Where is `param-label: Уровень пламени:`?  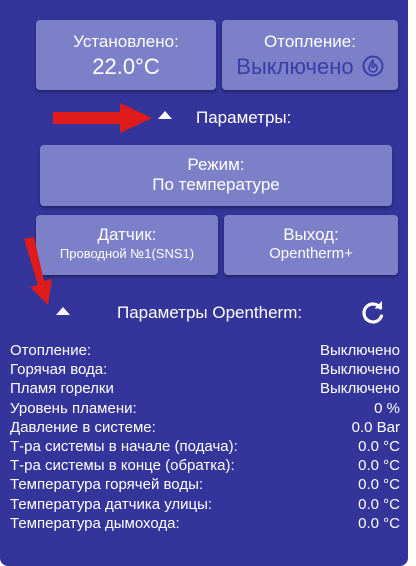 param-label: Уровень пламени: is located at coordinates (73, 408).